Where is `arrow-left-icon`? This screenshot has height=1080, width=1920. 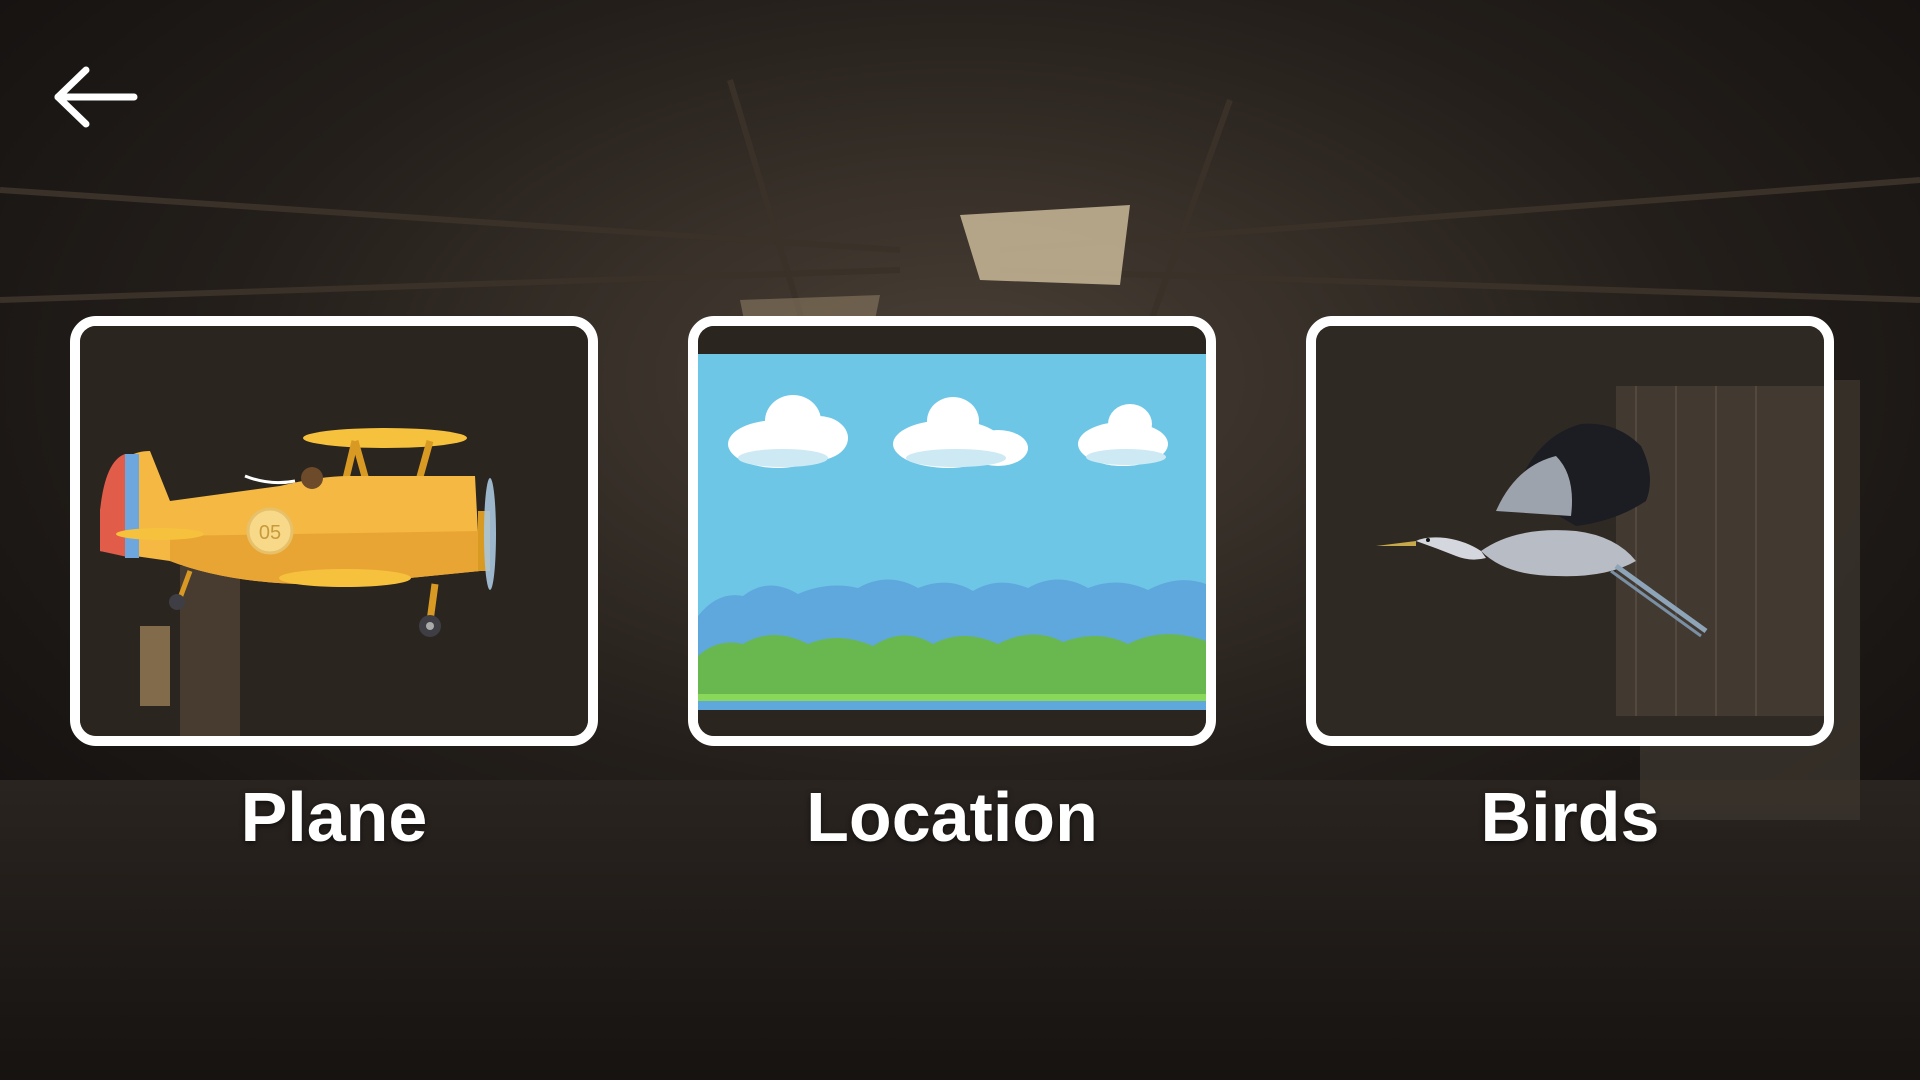
arrow-left-icon is located at coordinates (96, 97).